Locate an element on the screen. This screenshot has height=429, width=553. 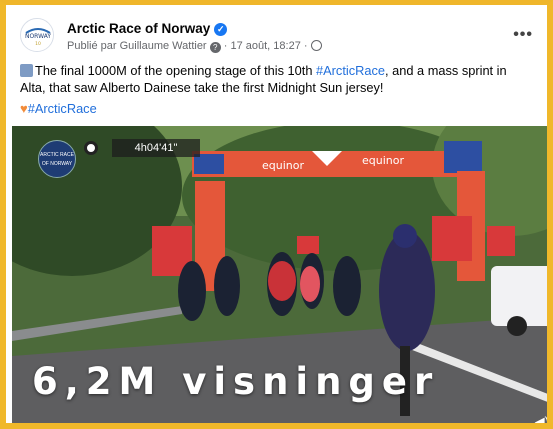
banner-text-left: equinor is located at coordinates (283, 165).